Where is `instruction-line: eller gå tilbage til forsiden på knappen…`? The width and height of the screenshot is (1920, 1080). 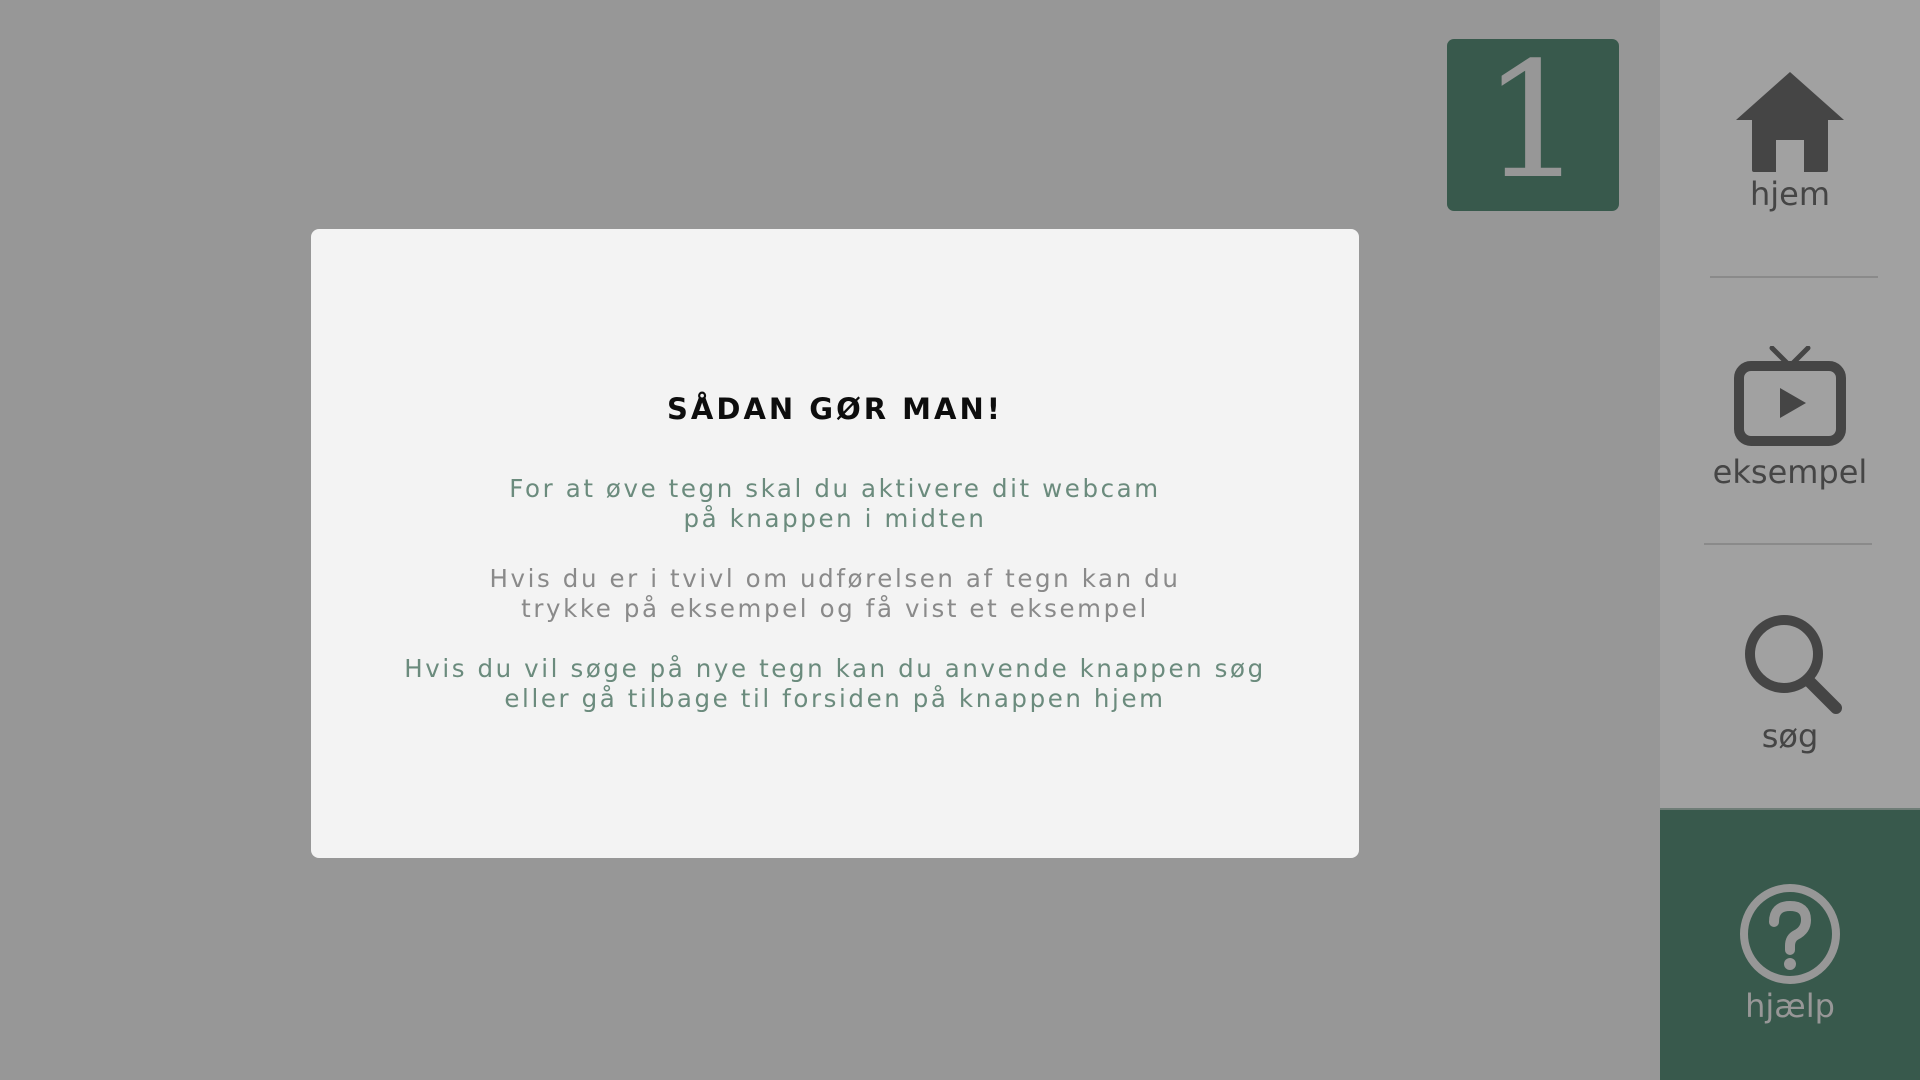
instruction-line: eller gå tilbage til forsiden på knappen… is located at coordinates (835, 698).